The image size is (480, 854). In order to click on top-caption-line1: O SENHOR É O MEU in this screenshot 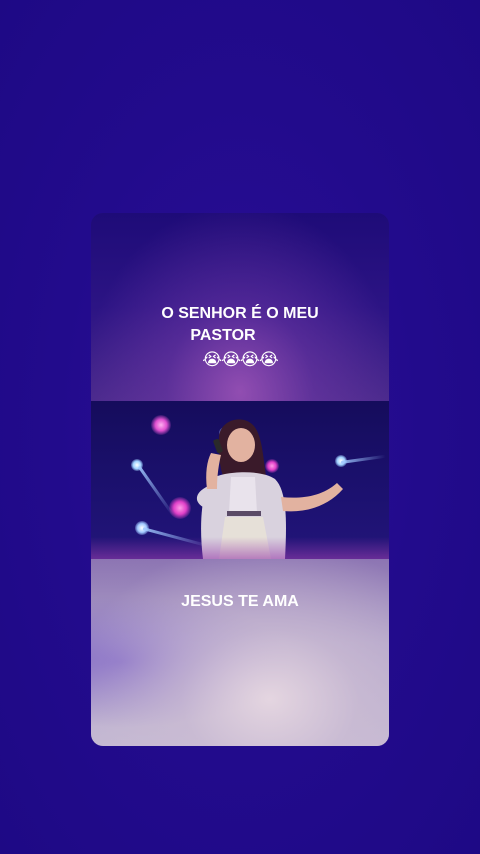, I will do `click(240, 313)`.